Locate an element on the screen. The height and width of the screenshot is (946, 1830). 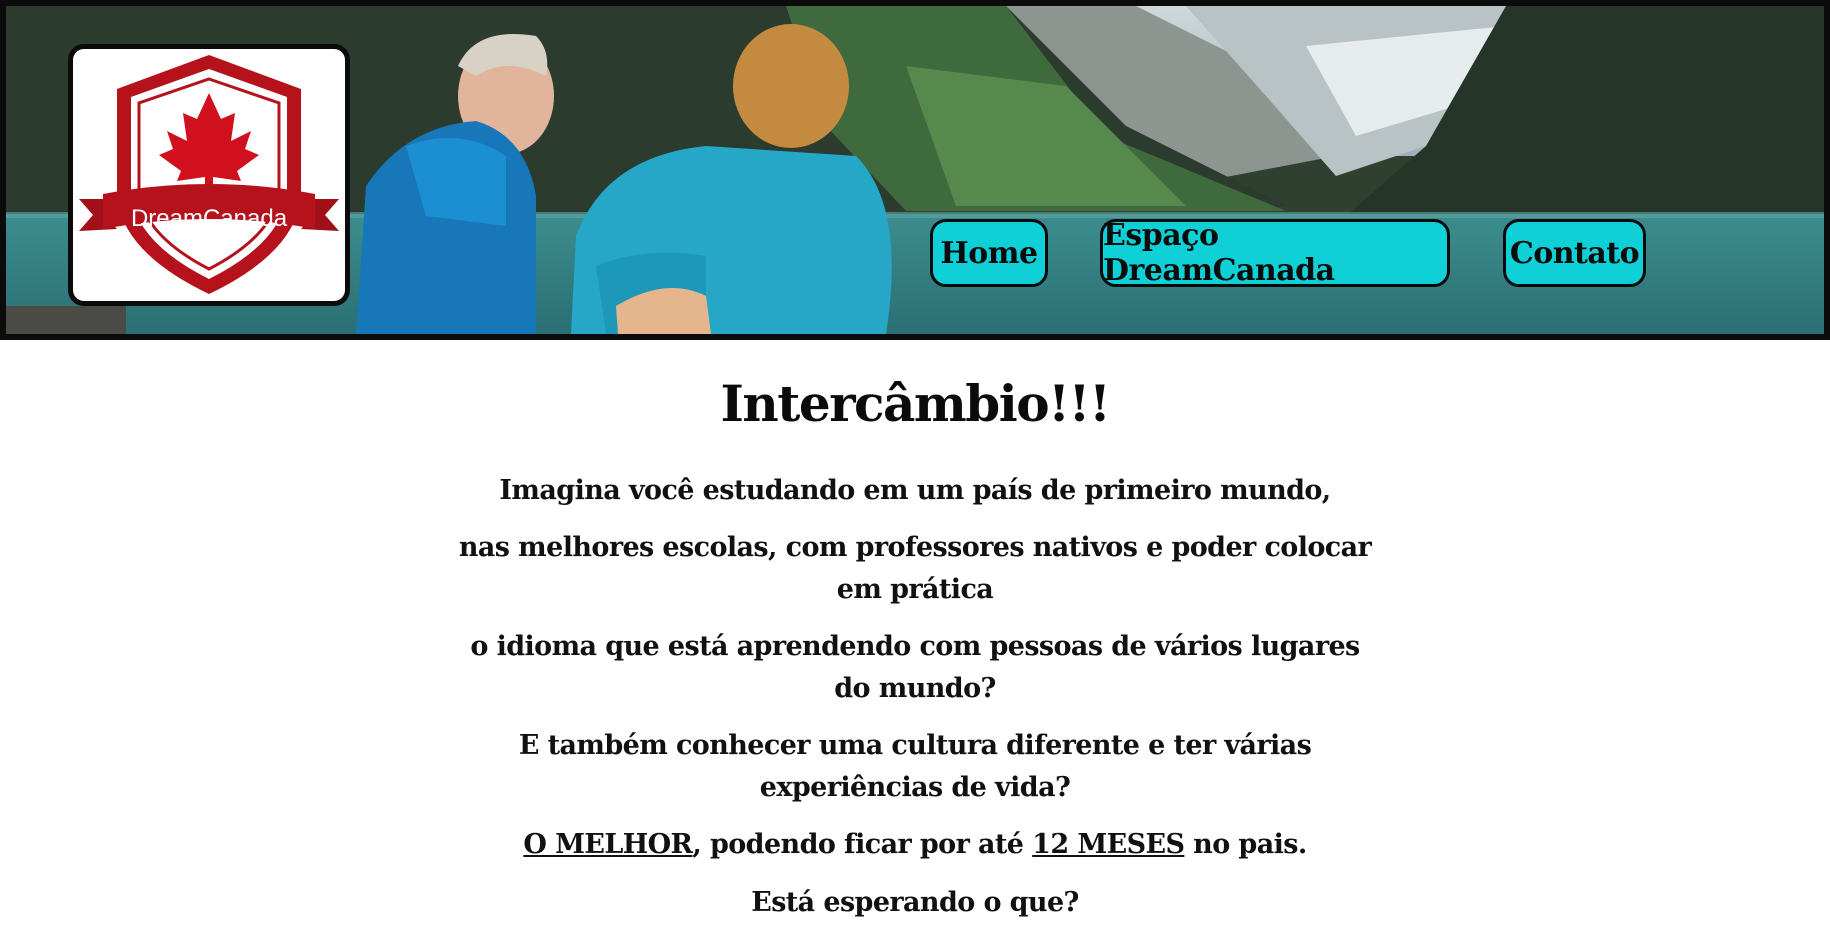
nav-contato-button: Contato is located at coordinates (1574, 253).